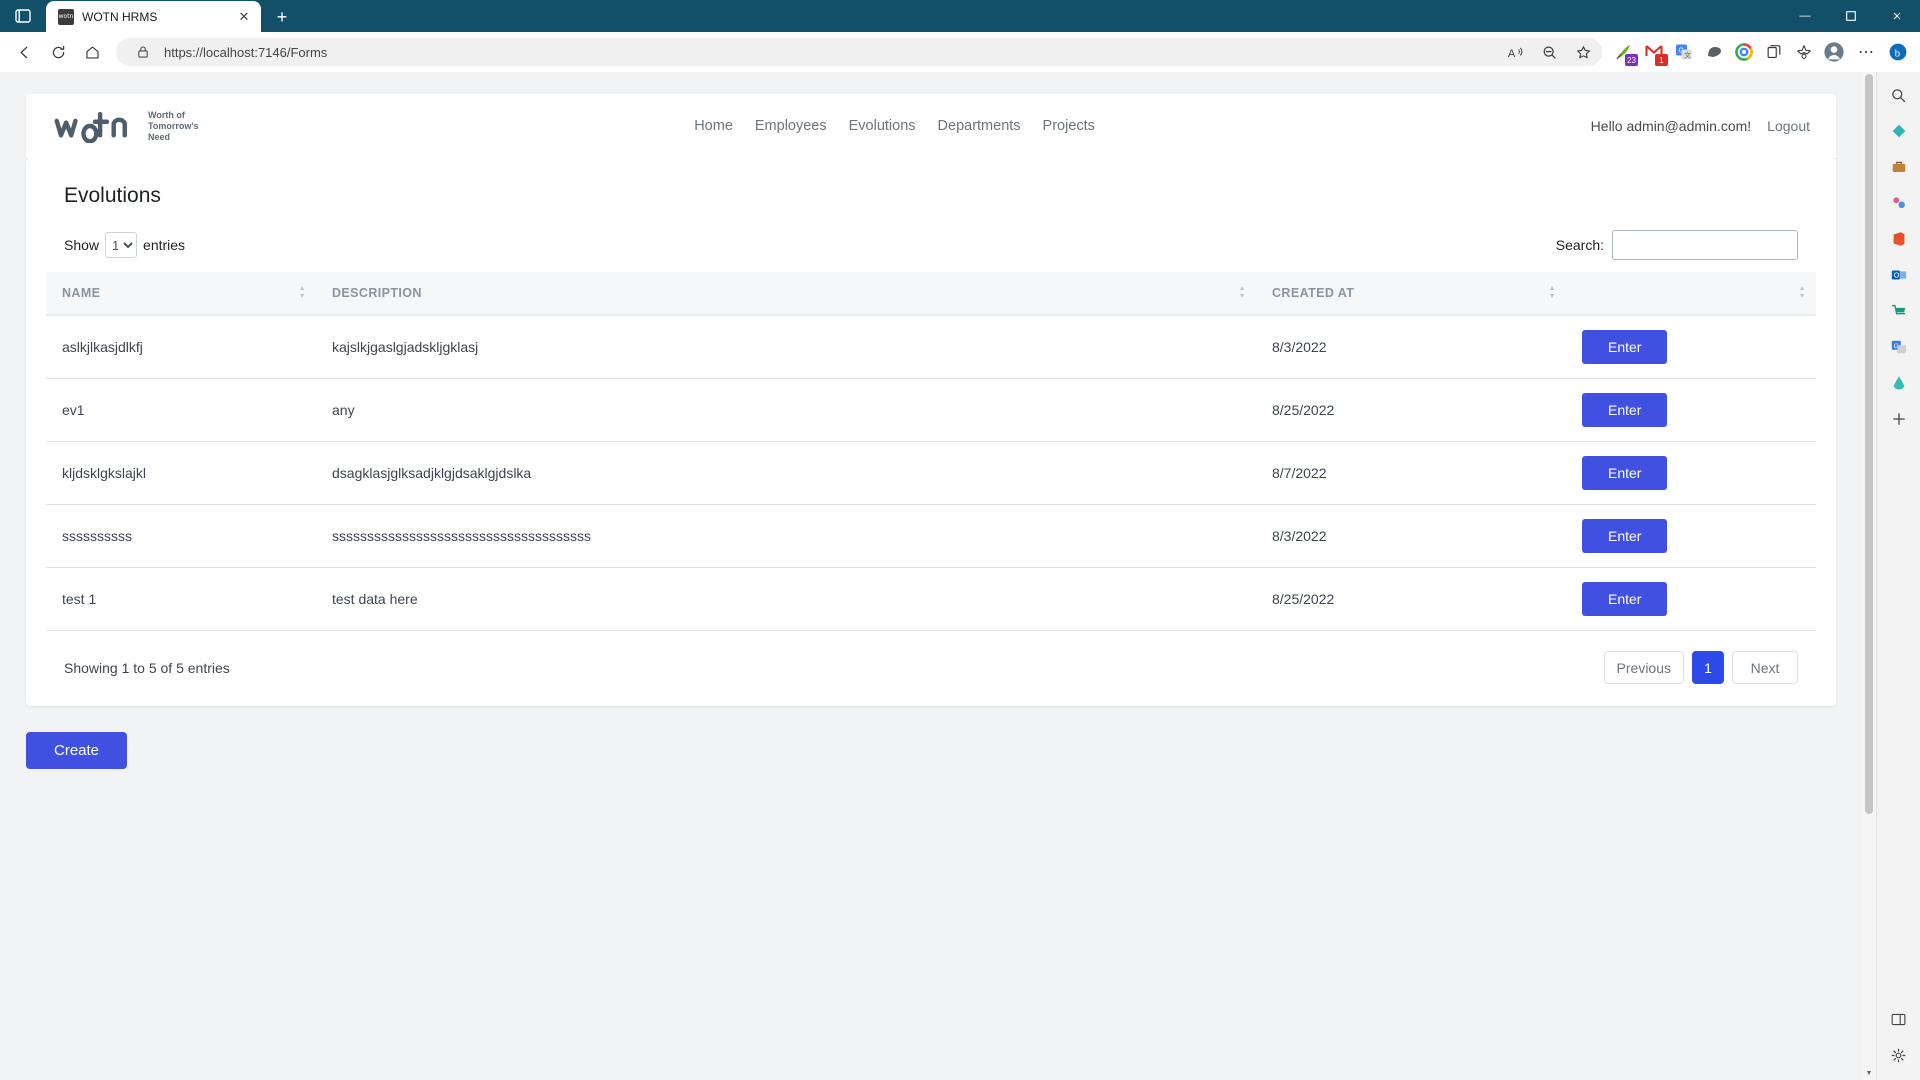 This screenshot has height=1080, width=1920. Describe the element at coordinates (1802, 292) in the screenshot. I see `sort-icon-actions: ▲ ▼` at that location.